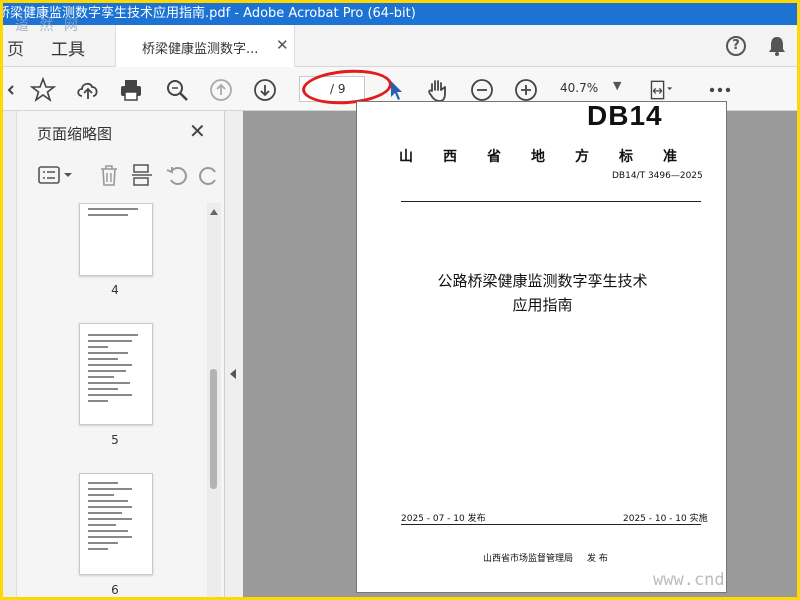 Image resolution: width=800 pixels, height=600 pixels. What do you see at coordinates (142, 175) in the screenshot?
I see `insert-page-icon` at bounding box center [142, 175].